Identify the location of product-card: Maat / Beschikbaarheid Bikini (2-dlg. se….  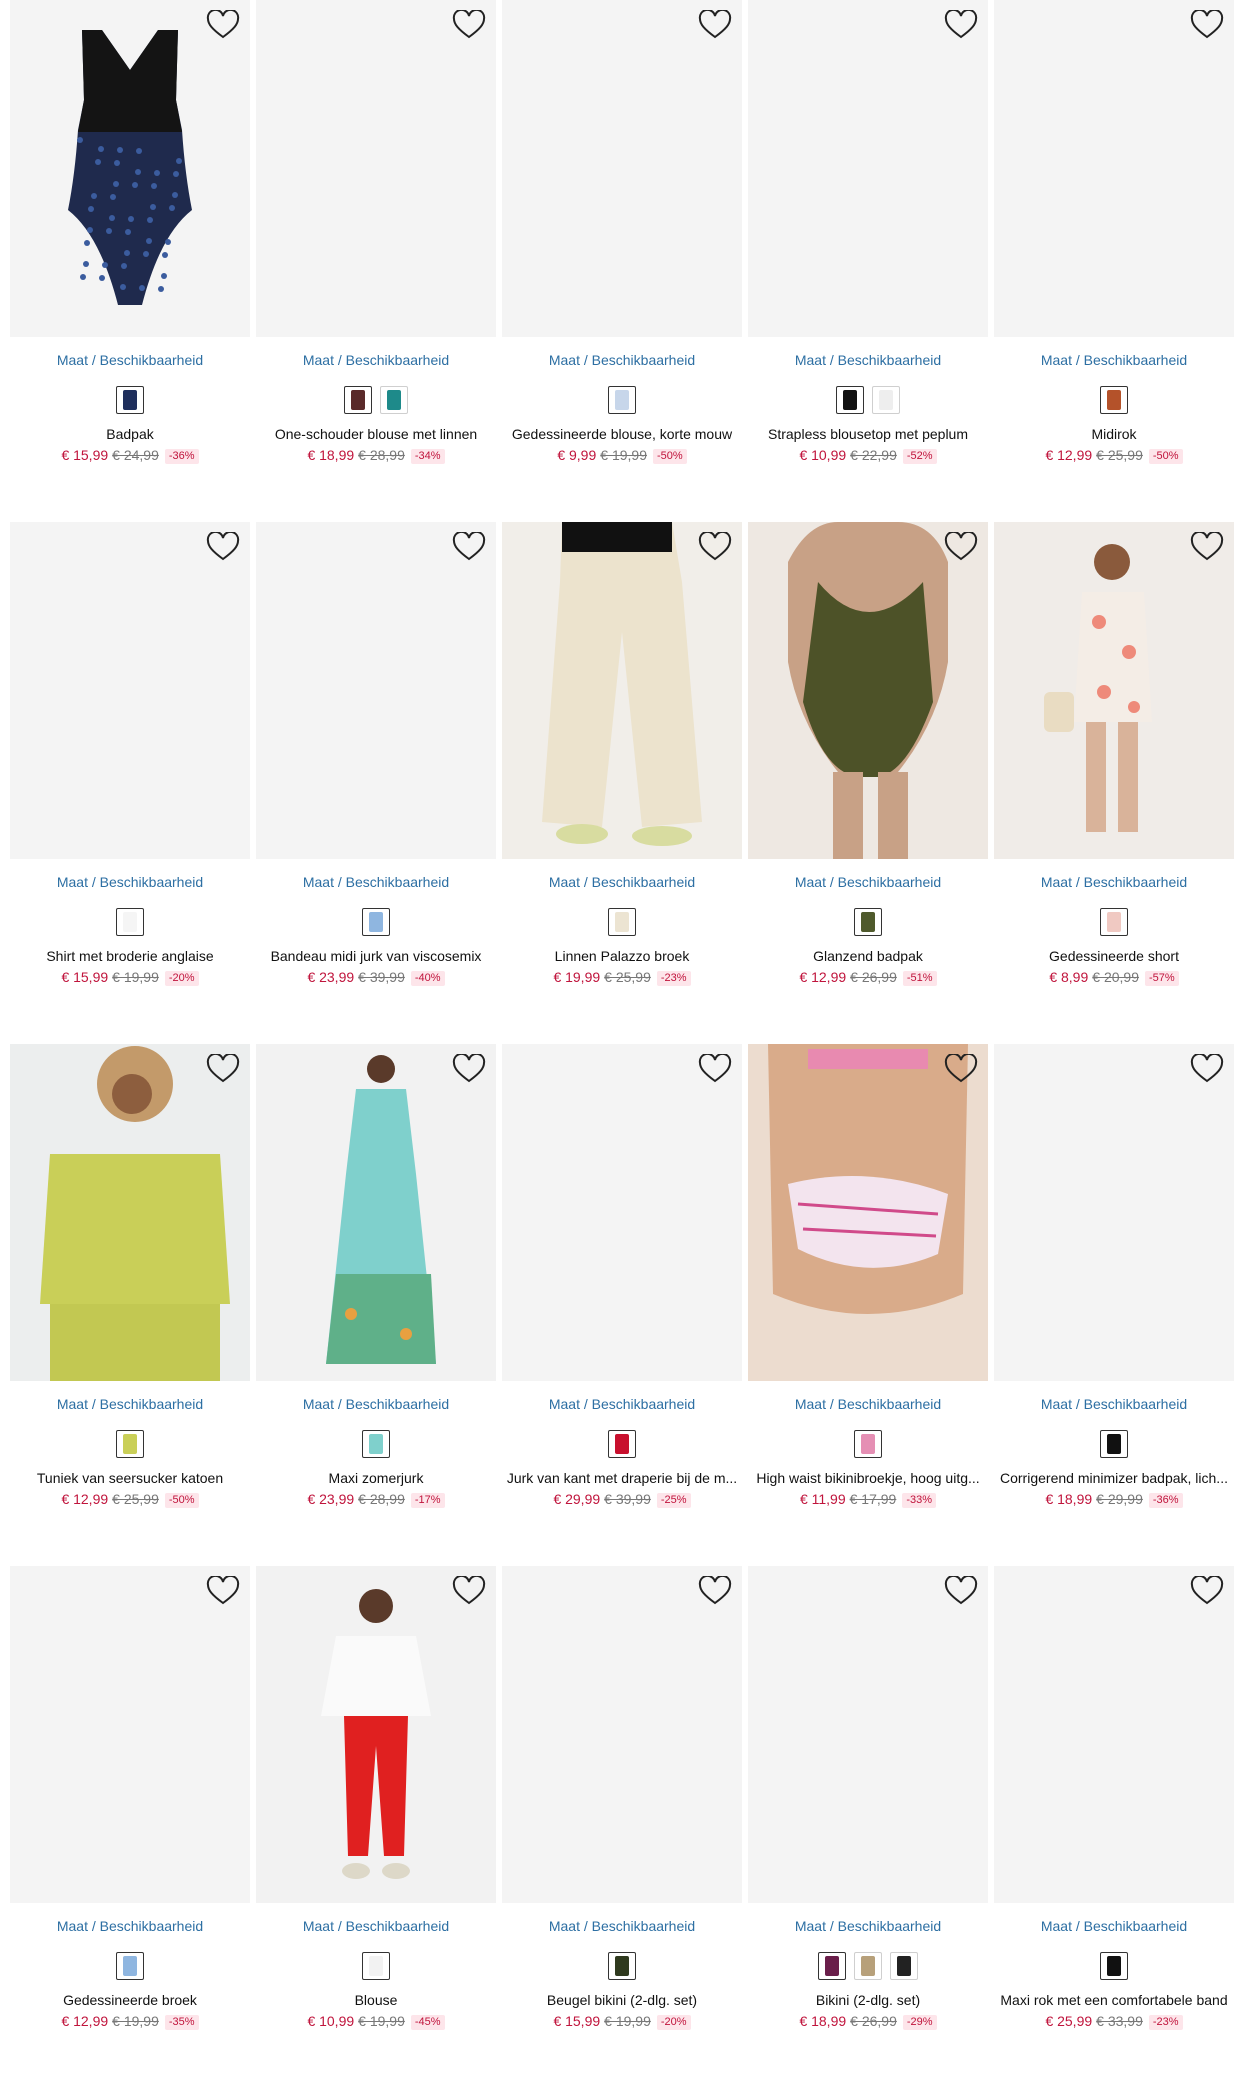
(868, 1802).